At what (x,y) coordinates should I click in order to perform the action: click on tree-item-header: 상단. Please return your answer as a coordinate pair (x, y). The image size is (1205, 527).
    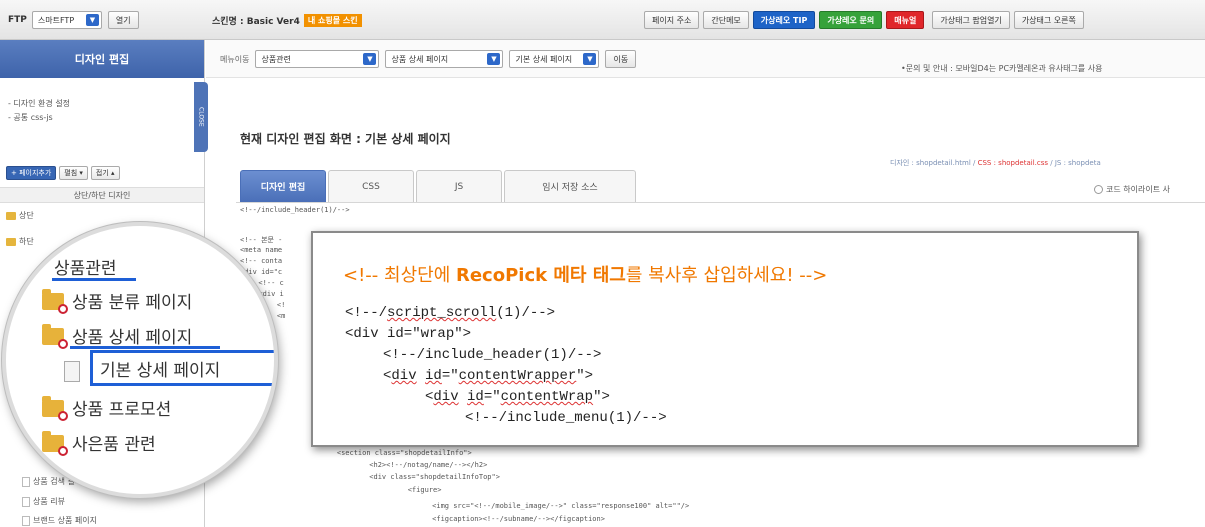
    Looking at the image, I should click on (20, 215).